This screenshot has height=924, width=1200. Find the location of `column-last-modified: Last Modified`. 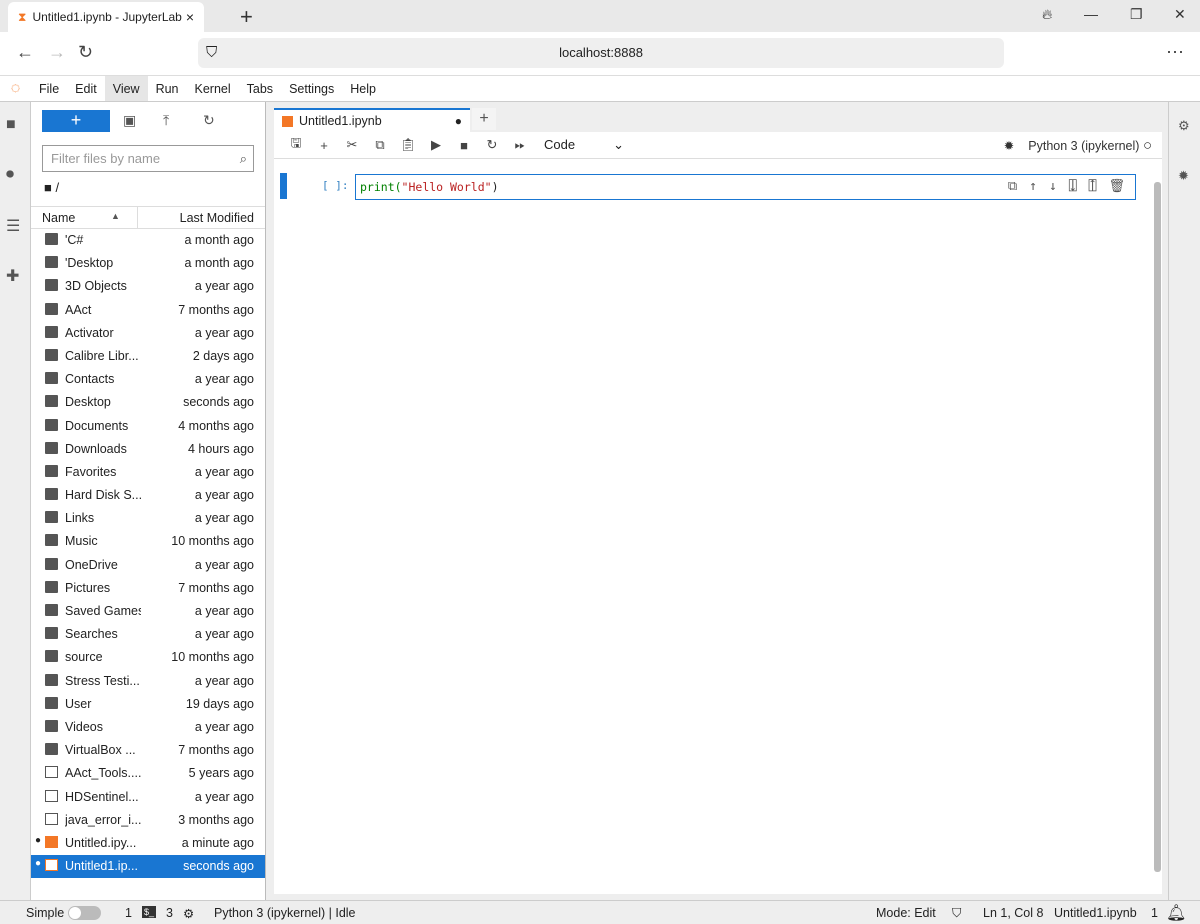

column-last-modified: Last Modified is located at coordinates (217, 218).